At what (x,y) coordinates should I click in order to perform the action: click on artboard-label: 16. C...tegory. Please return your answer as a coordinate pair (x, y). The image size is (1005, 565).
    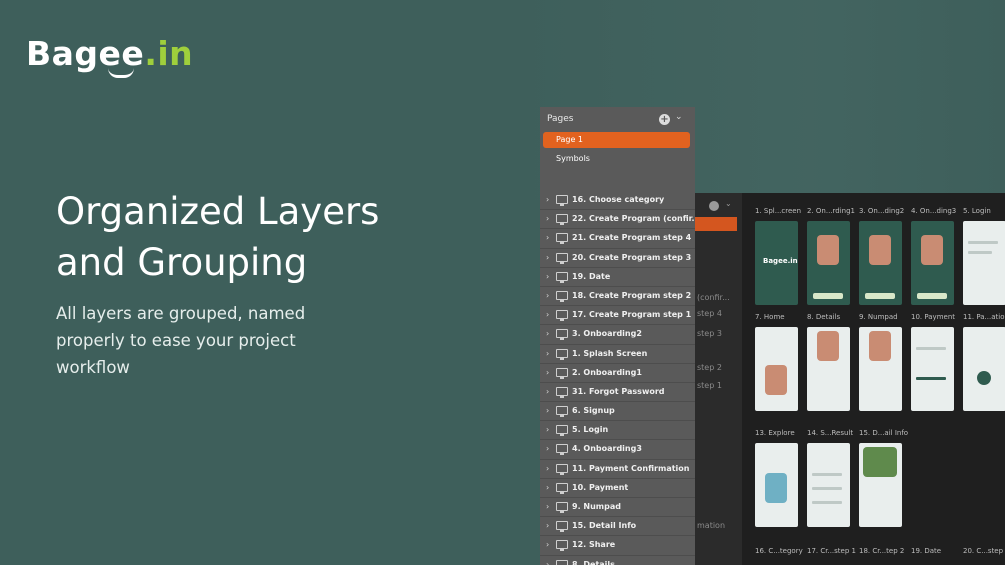
    Looking at the image, I should click on (779, 551).